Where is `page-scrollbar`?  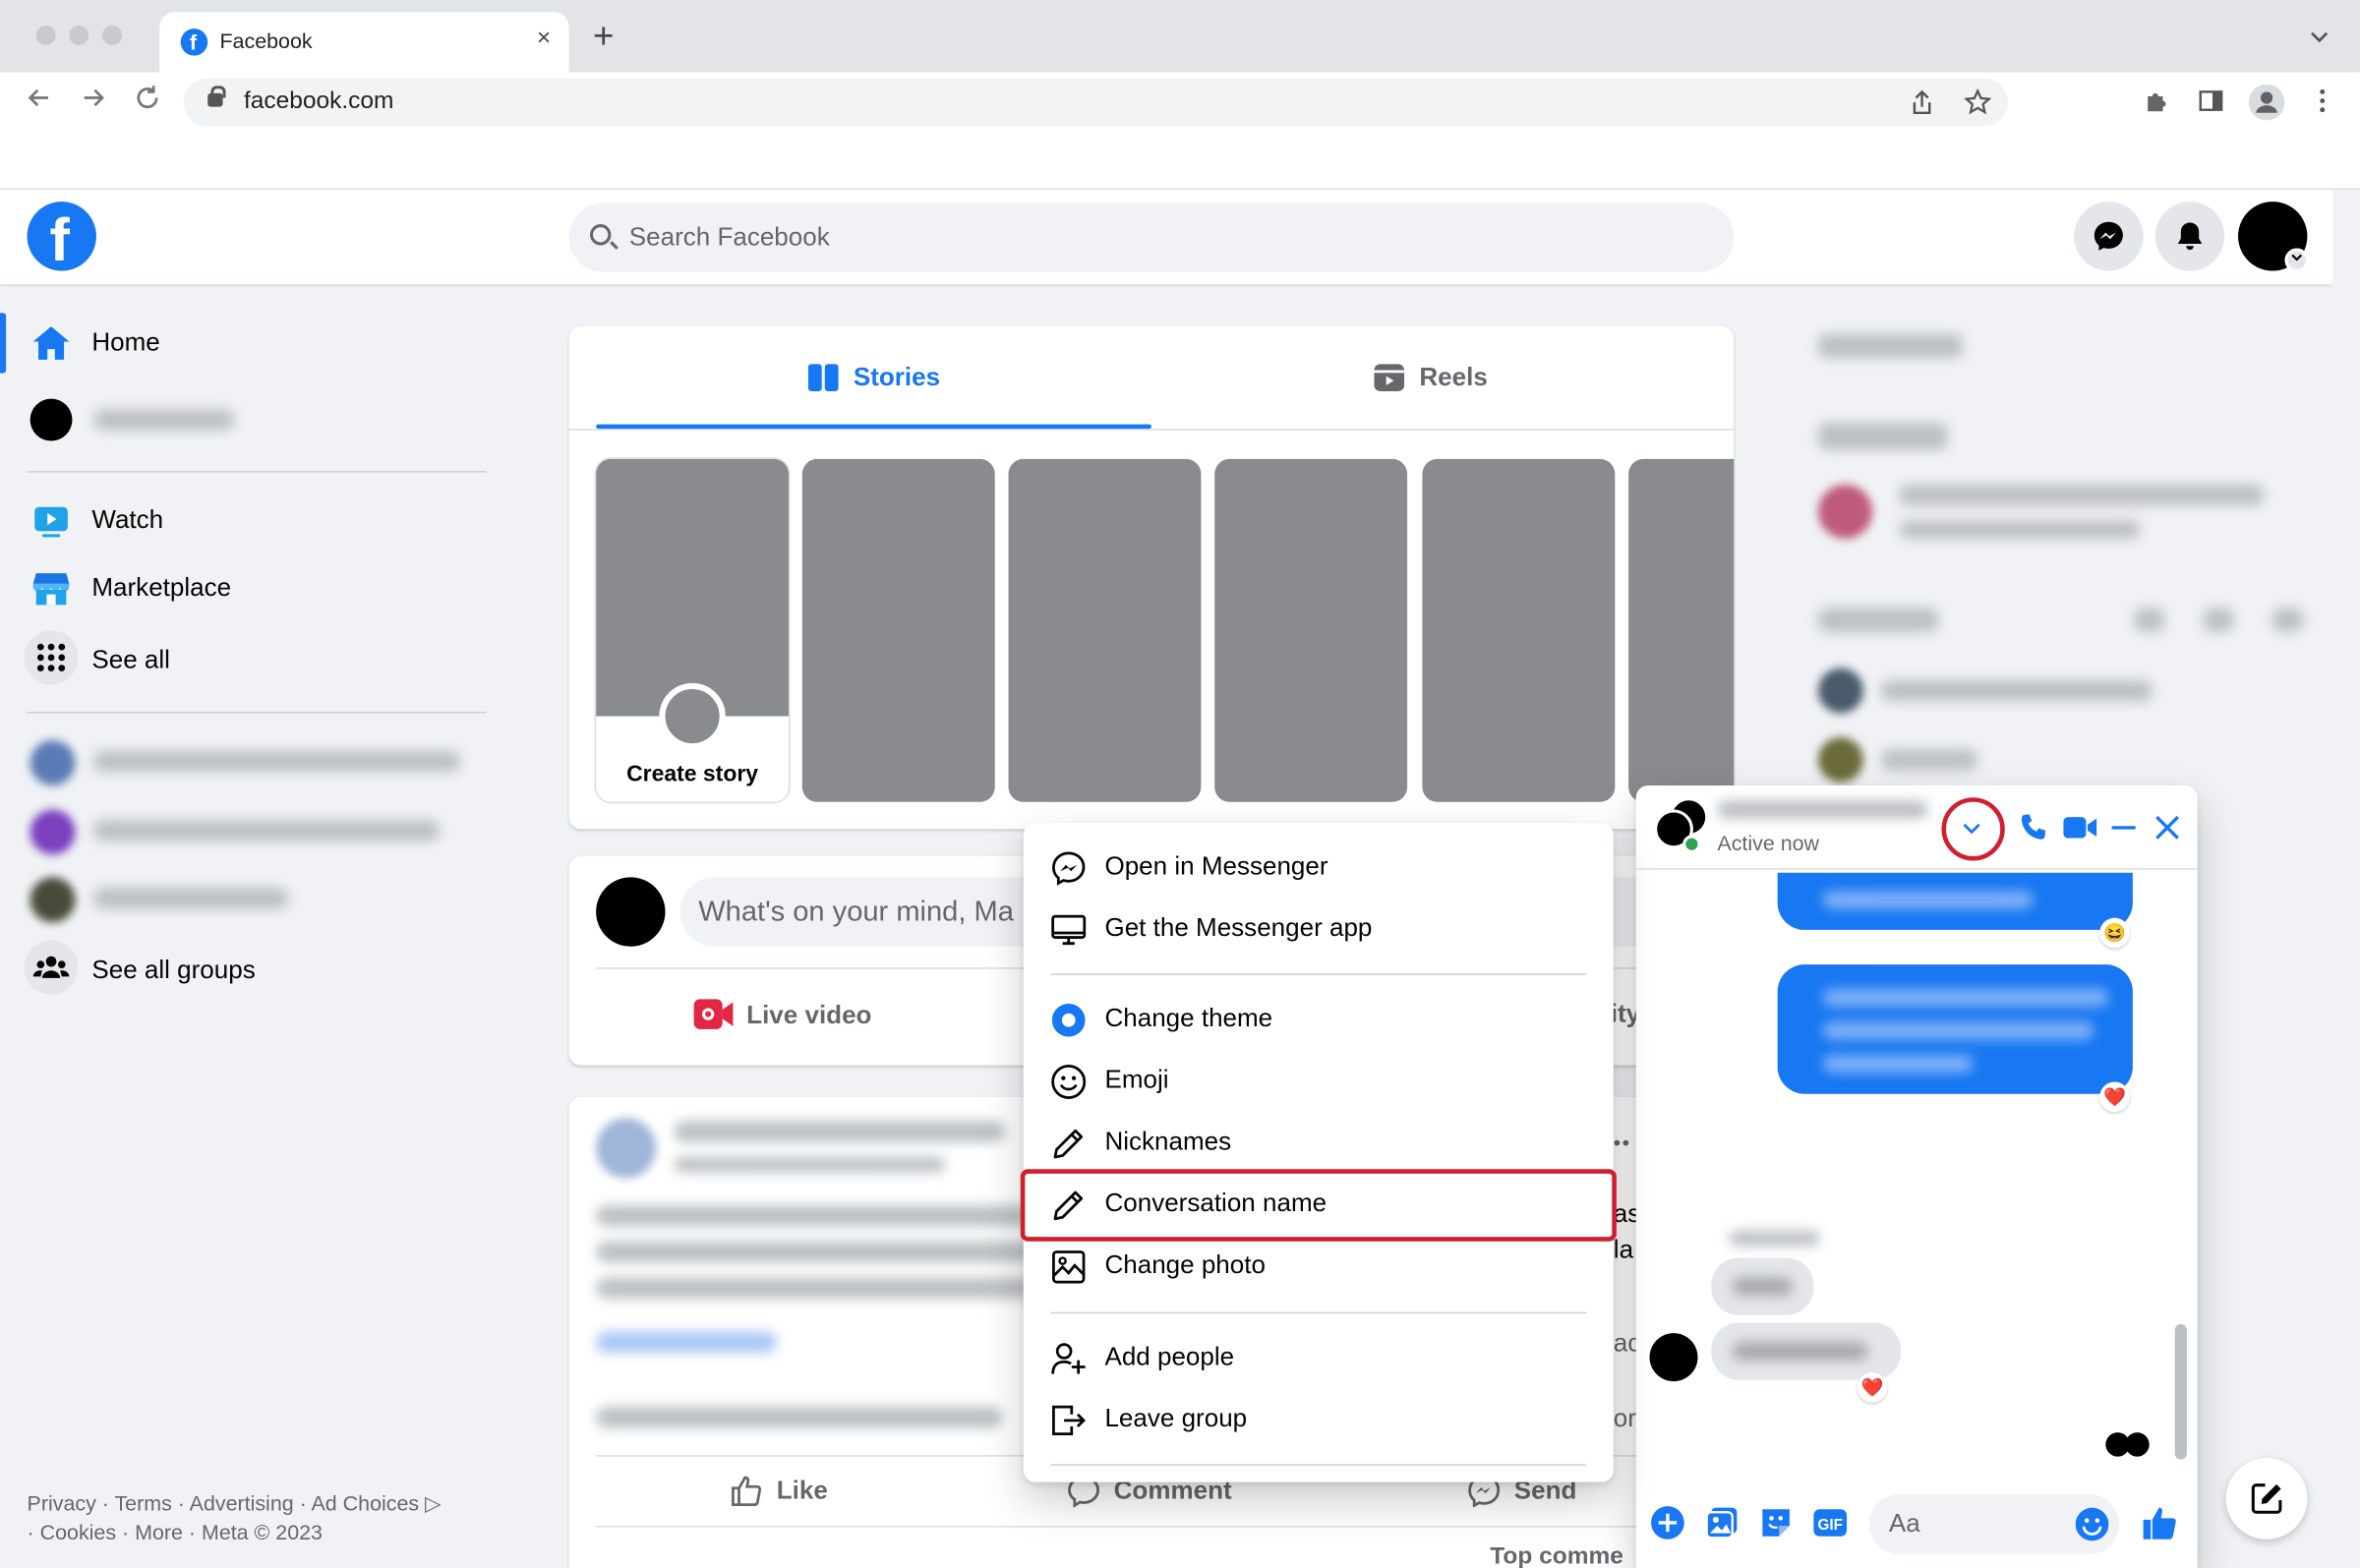 page-scrollbar is located at coordinates (2346, 878).